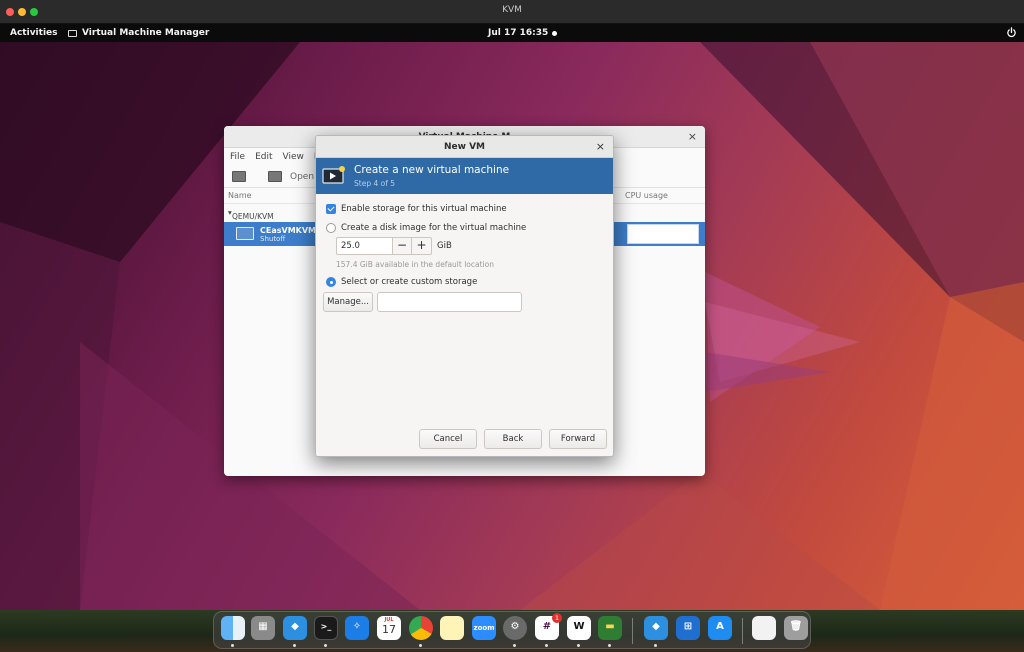 Image resolution: width=1024 pixels, height=652 pixels. Describe the element at coordinates (72, 33) in the screenshot. I see `vmm-app-icon` at that location.